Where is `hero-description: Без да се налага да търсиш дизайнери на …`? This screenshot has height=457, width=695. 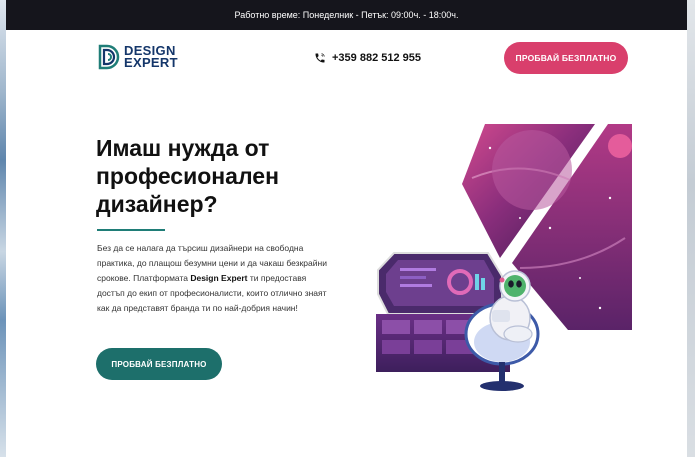
hero-description: Без да се налага да търсиш дизайнери на … is located at coordinates (213, 278).